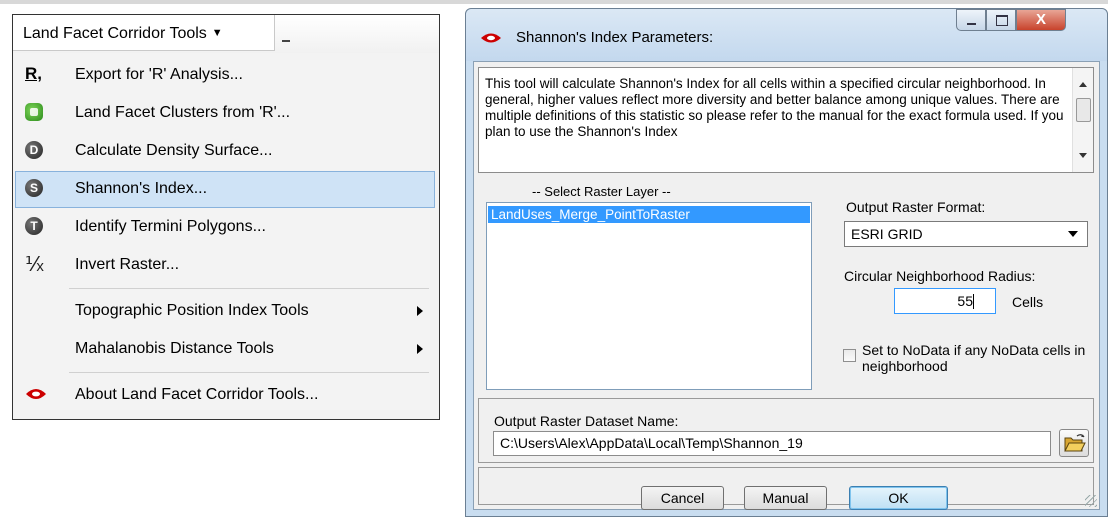  I want to click on toolbar: Land Facet Corridor Tools ▼, so click(226, 34).